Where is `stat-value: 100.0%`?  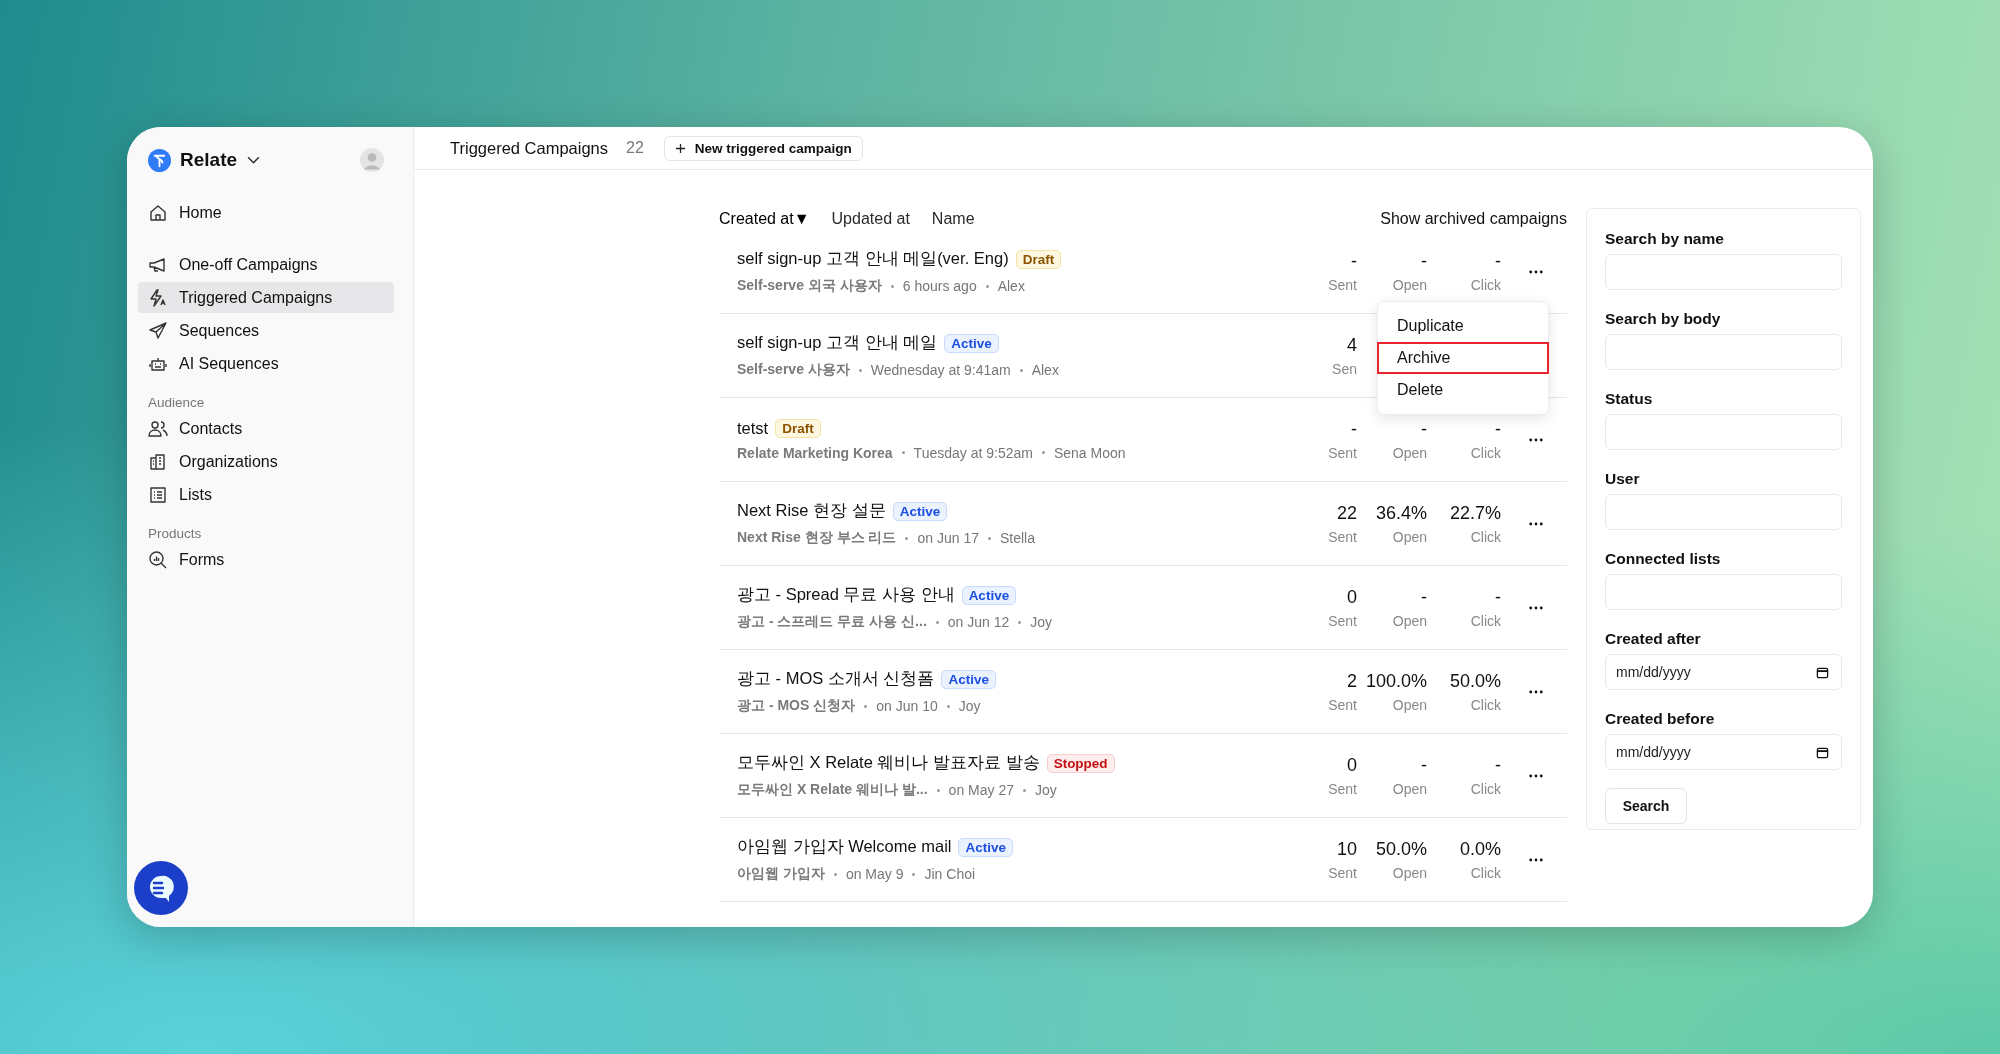
stat-value: 100.0% is located at coordinates (1396, 681).